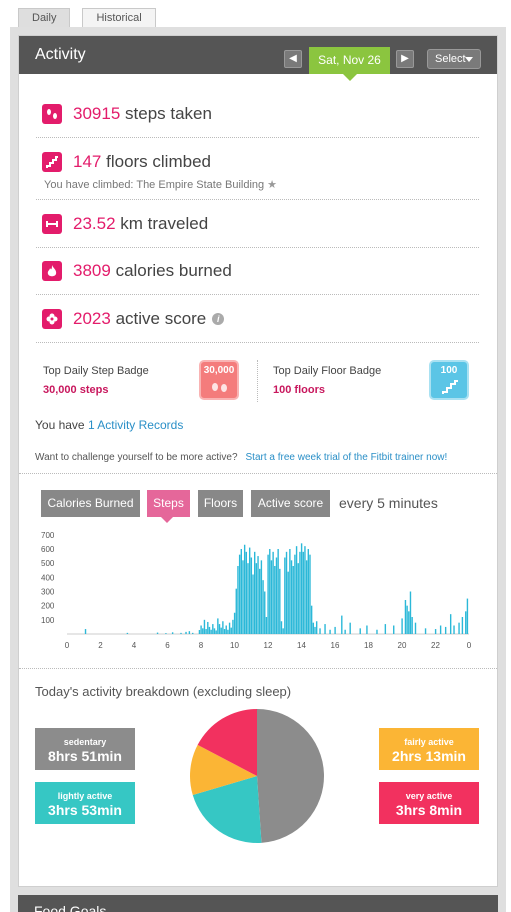 Image resolution: width=511 pixels, height=912 pixels. What do you see at coordinates (388, 503) in the screenshot?
I see `chart-interval: every 5 minutes` at bounding box center [388, 503].